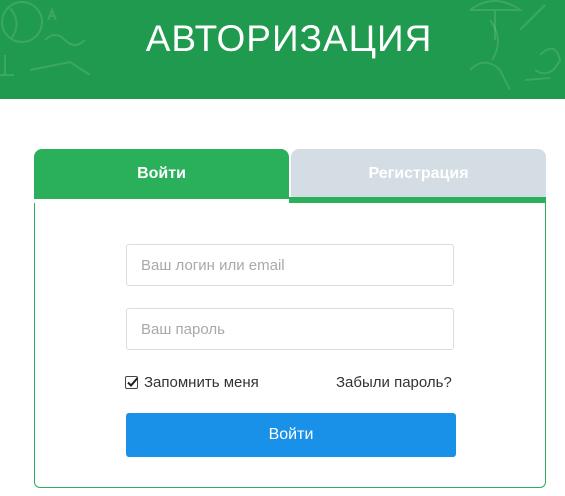  Describe the element at coordinates (291, 435) in the screenshot. I see `login-submit-button: Войти` at that location.